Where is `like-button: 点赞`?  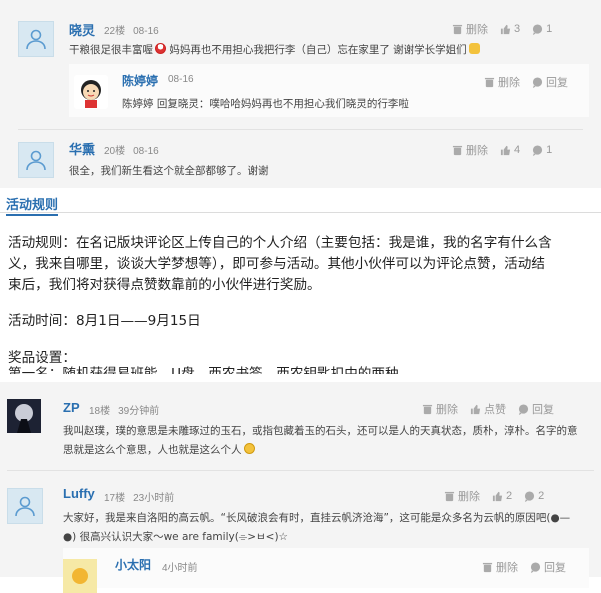
like-button: 点赞 is located at coordinates (488, 409).